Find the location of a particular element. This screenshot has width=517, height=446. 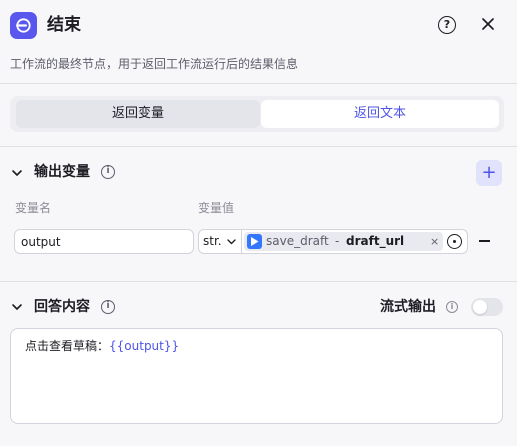

node-icon is located at coordinates (254, 241).